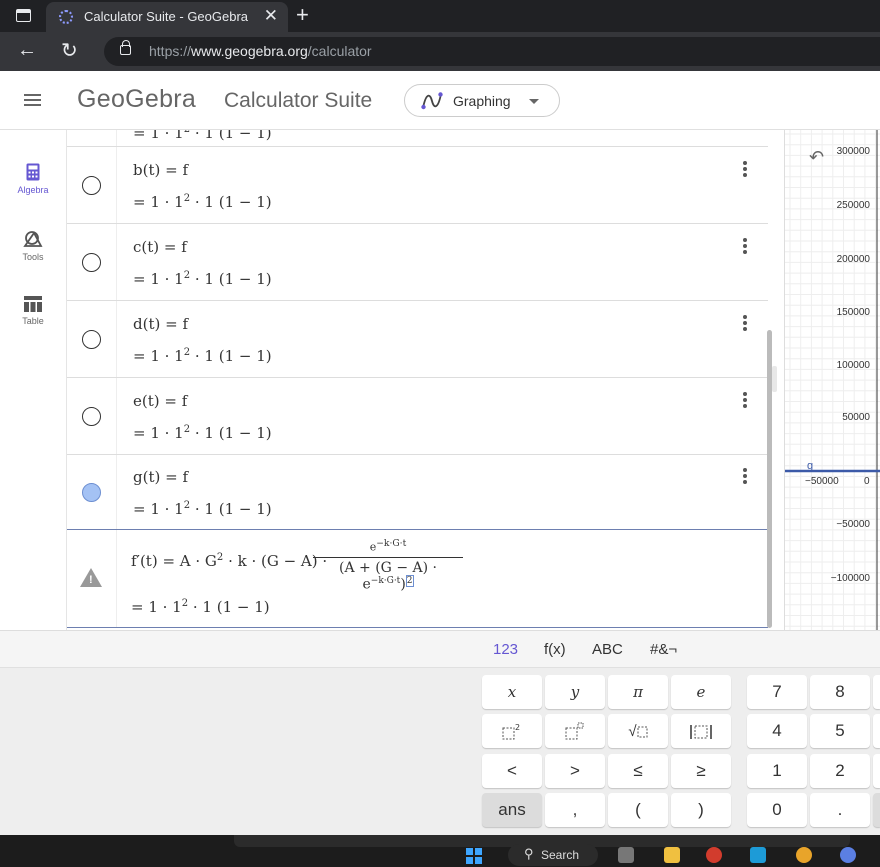 The width and height of the screenshot is (880, 867). What do you see at coordinates (417, 416) in the screenshot?
I see `algebra-row-e: e(t) = f = 1 · 12 · 1 (1 − 1)` at bounding box center [417, 416].